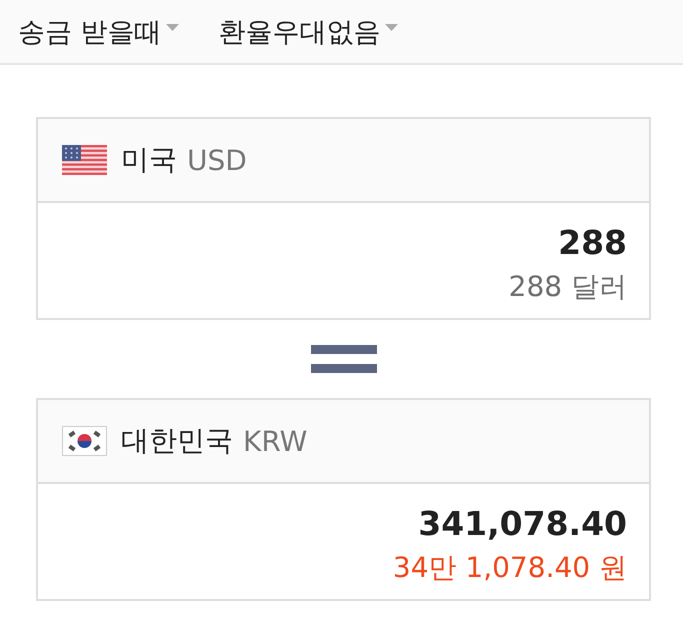  What do you see at coordinates (98, 32) in the screenshot?
I see `filter-dropdown: 송금 받을때` at bounding box center [98, 32].